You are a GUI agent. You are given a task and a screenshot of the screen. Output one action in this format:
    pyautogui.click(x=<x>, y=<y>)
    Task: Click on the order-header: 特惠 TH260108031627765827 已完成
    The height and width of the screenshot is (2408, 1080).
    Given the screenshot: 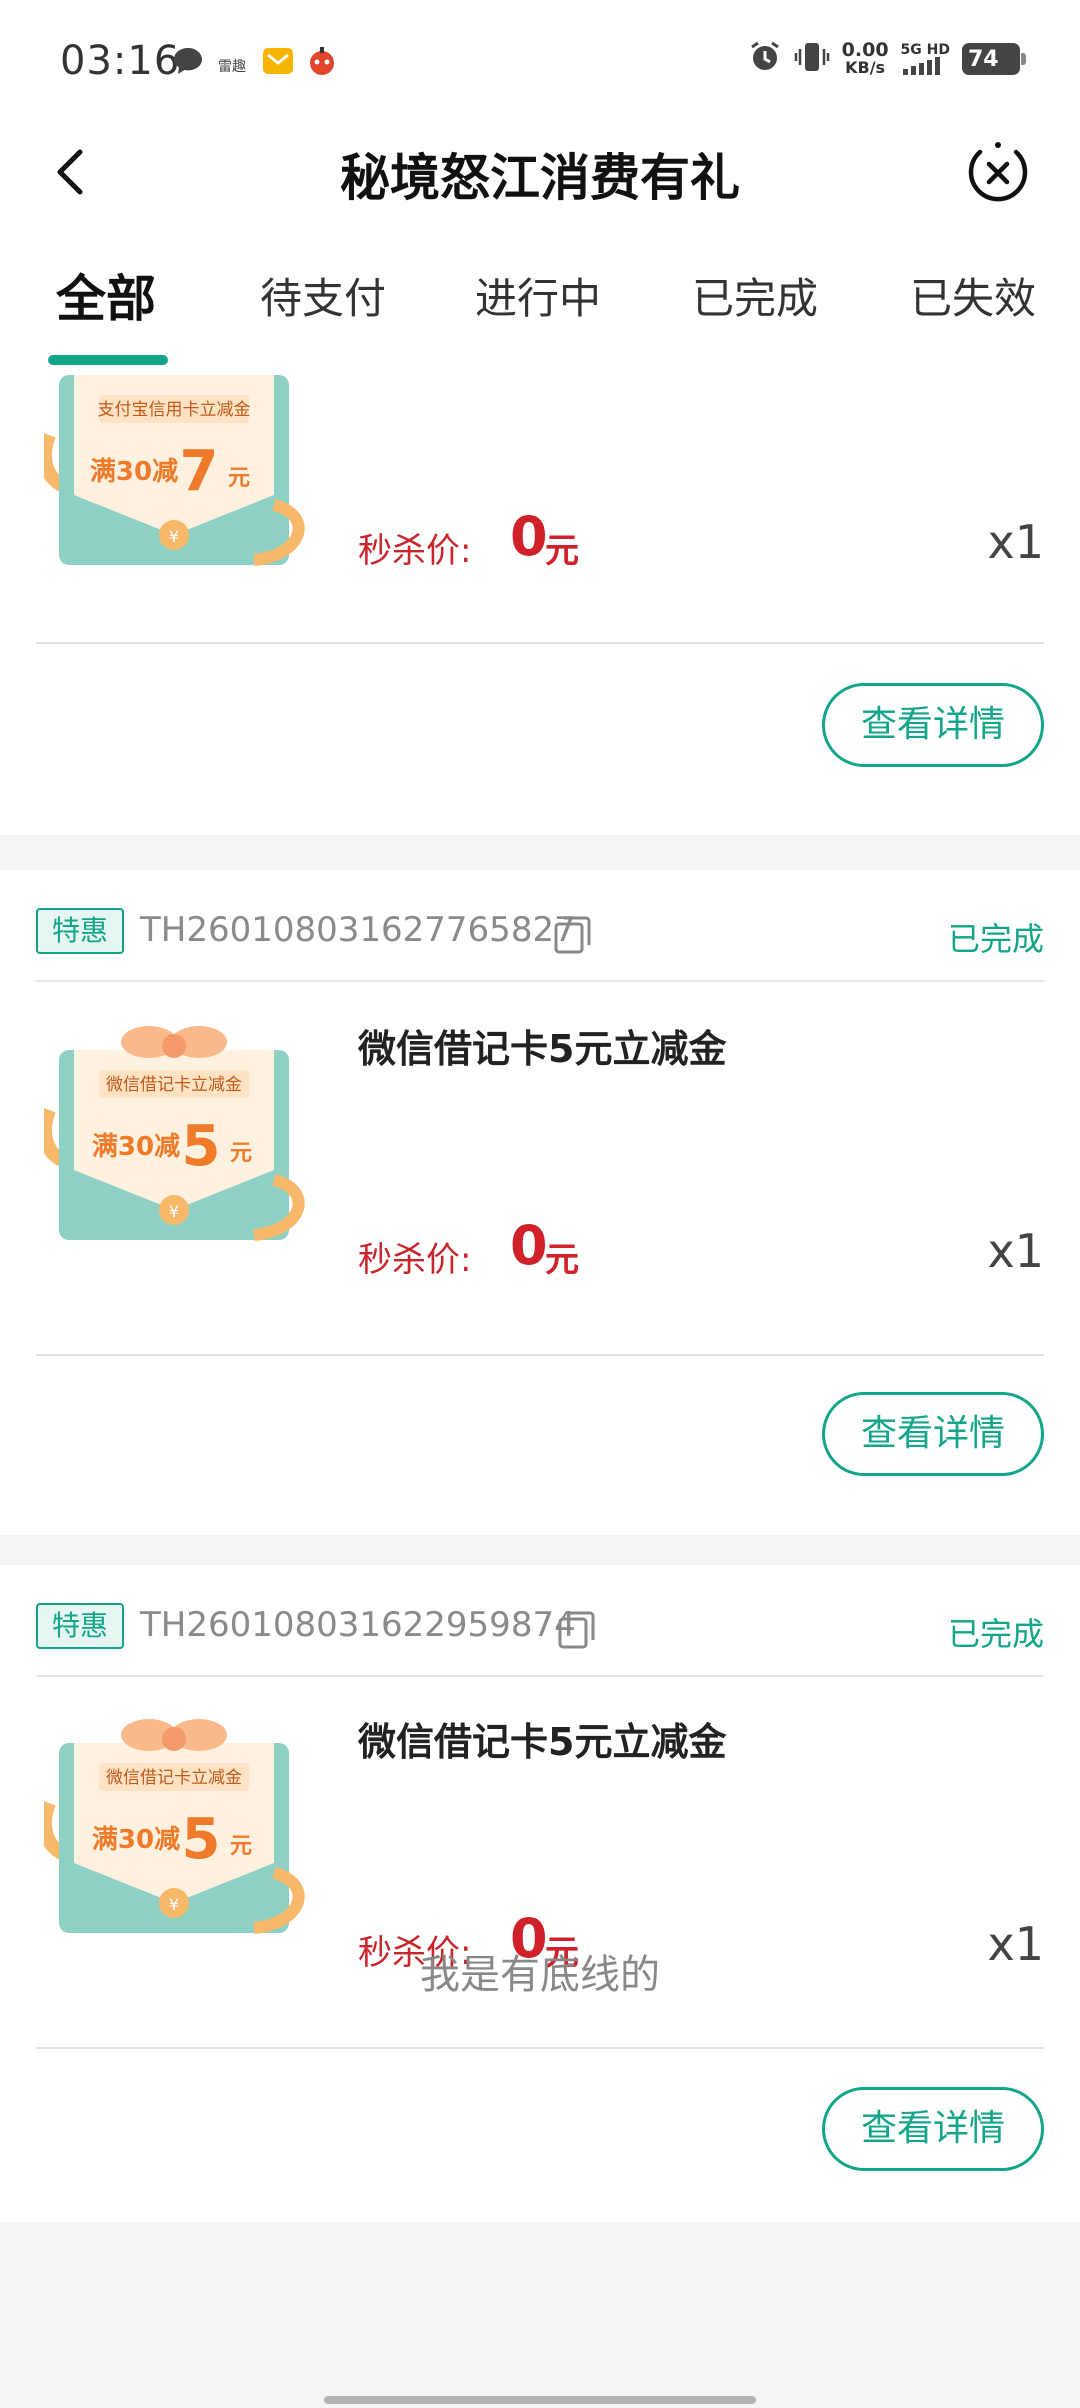 What is the action you would take?
    pyautogui.click(x=540, y=926)
    